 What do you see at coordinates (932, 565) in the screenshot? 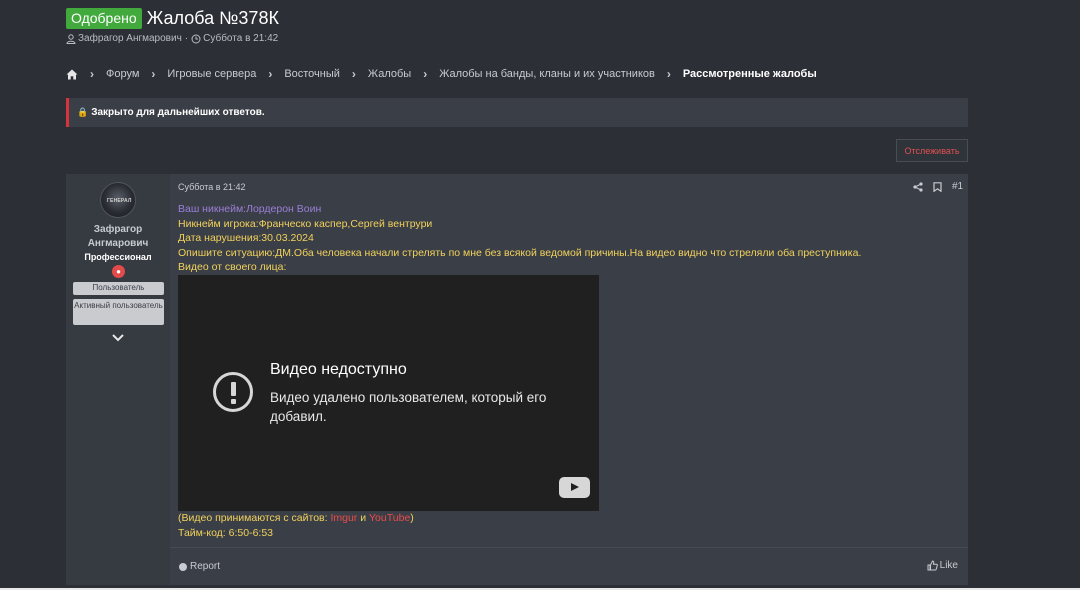
I see `thumbs-up-icon` at bounding box center [932, 565].